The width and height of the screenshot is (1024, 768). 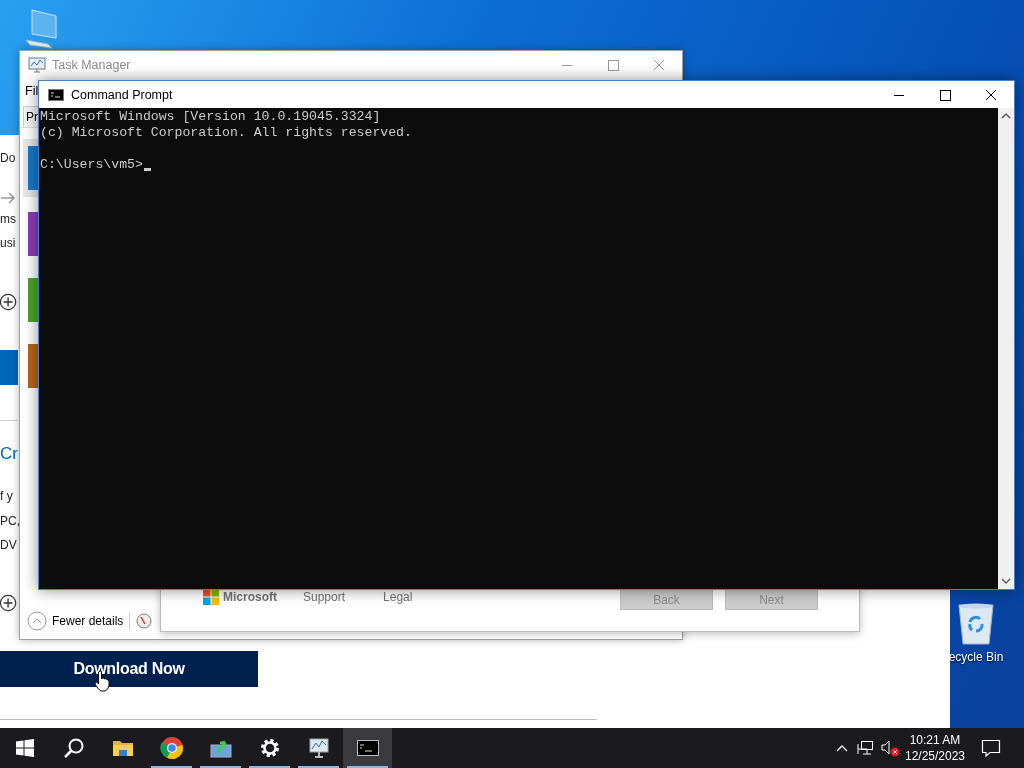 I want to click on search-icon, so click(x=73, y=748).